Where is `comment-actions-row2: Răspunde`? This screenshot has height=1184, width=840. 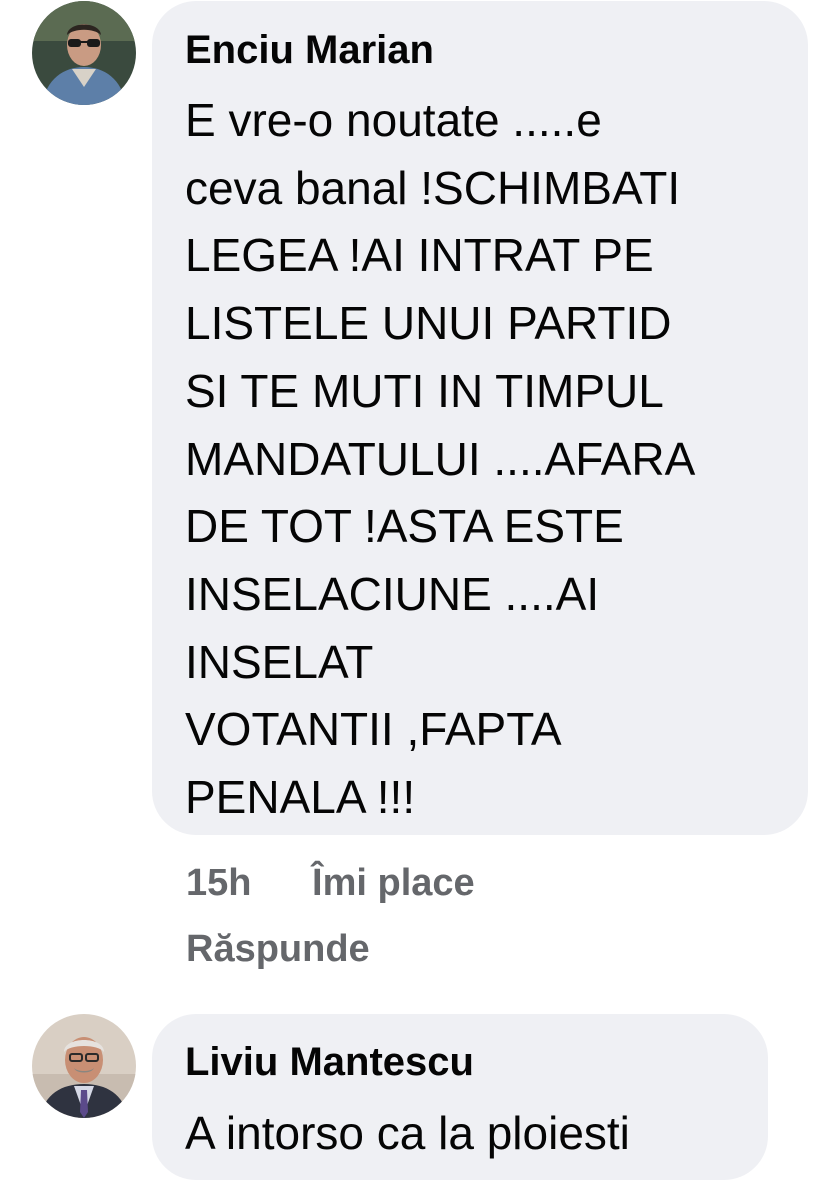 comment-actions-row2: Răspunde is located at coordinates (278, 949).